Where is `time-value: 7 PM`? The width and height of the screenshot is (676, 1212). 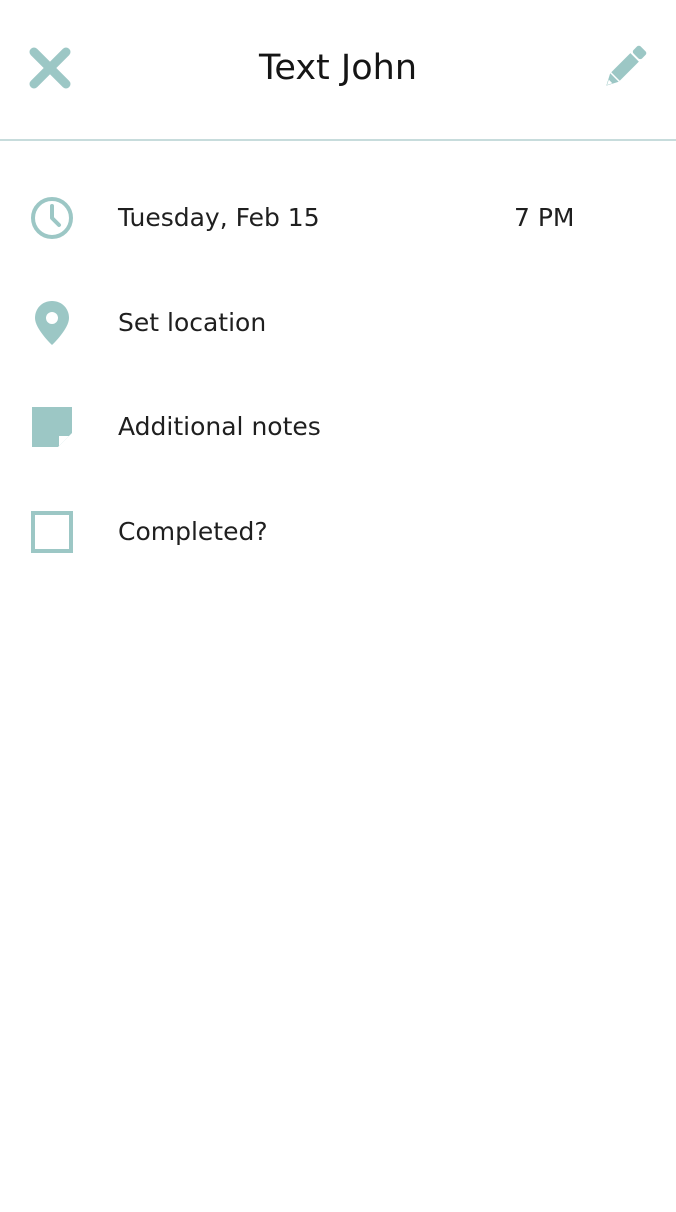 time-value: 7 PM is located at coordinates (544, 218).